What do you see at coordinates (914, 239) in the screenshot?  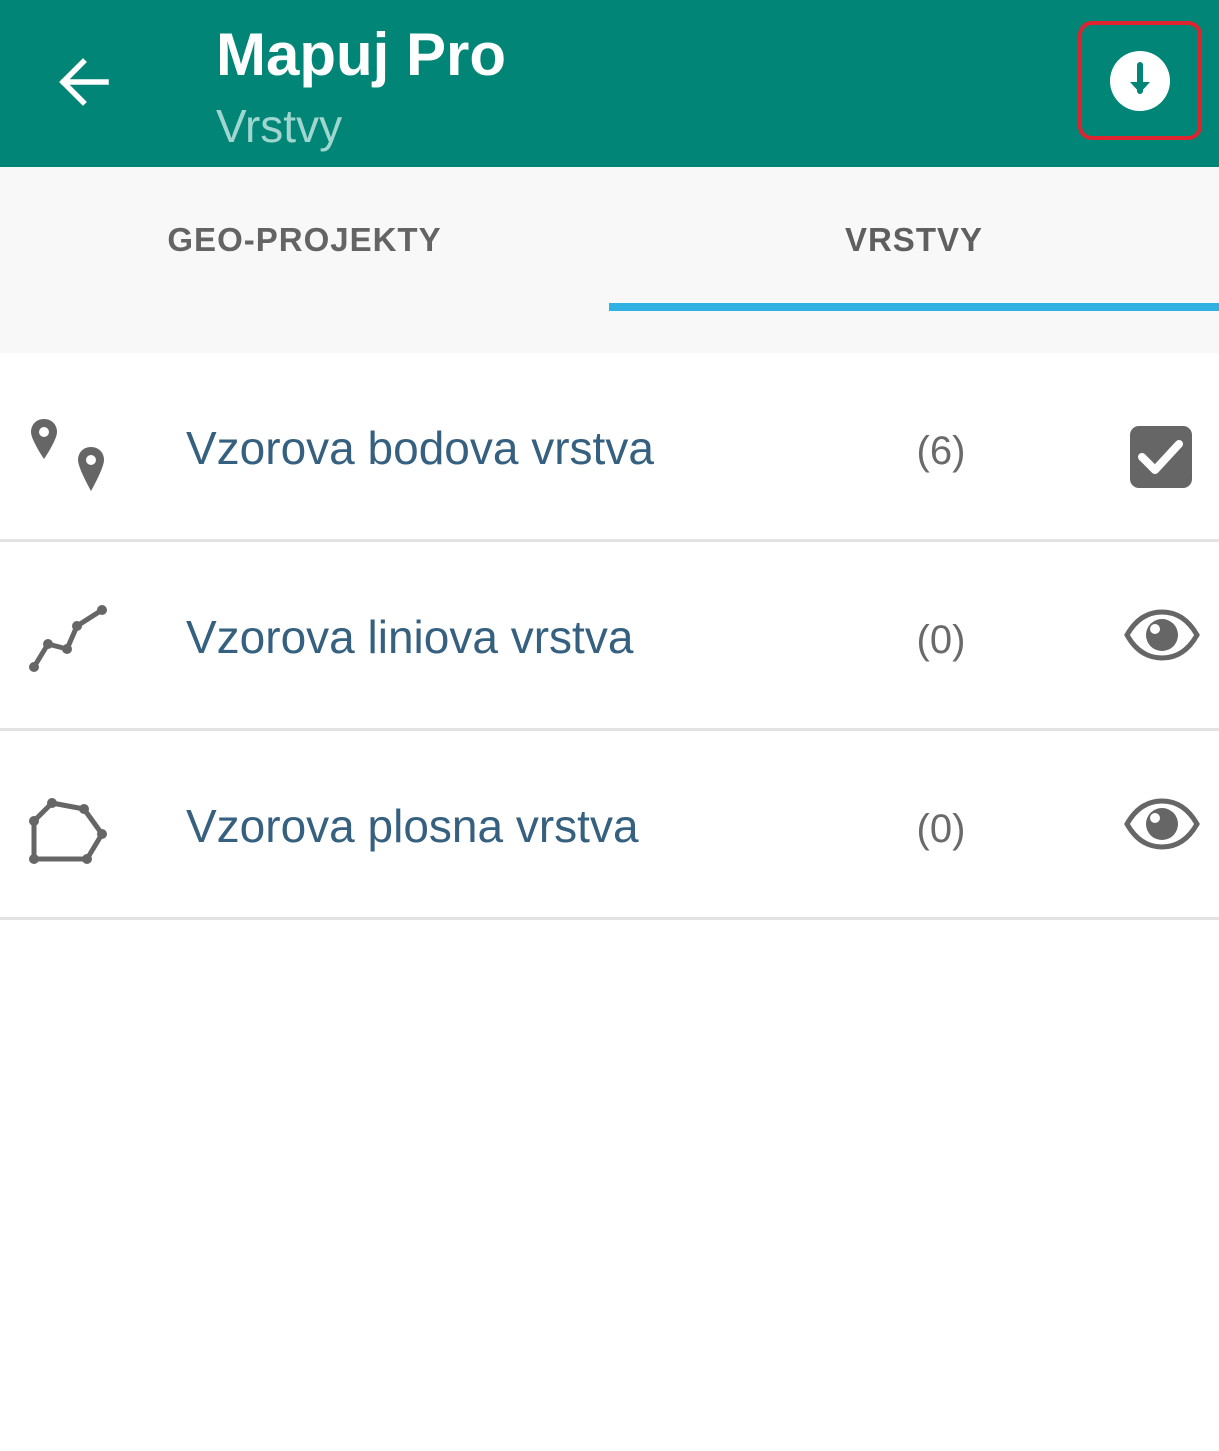 I see `tab-label: VRSTVY` at bounding box center [914, 239].